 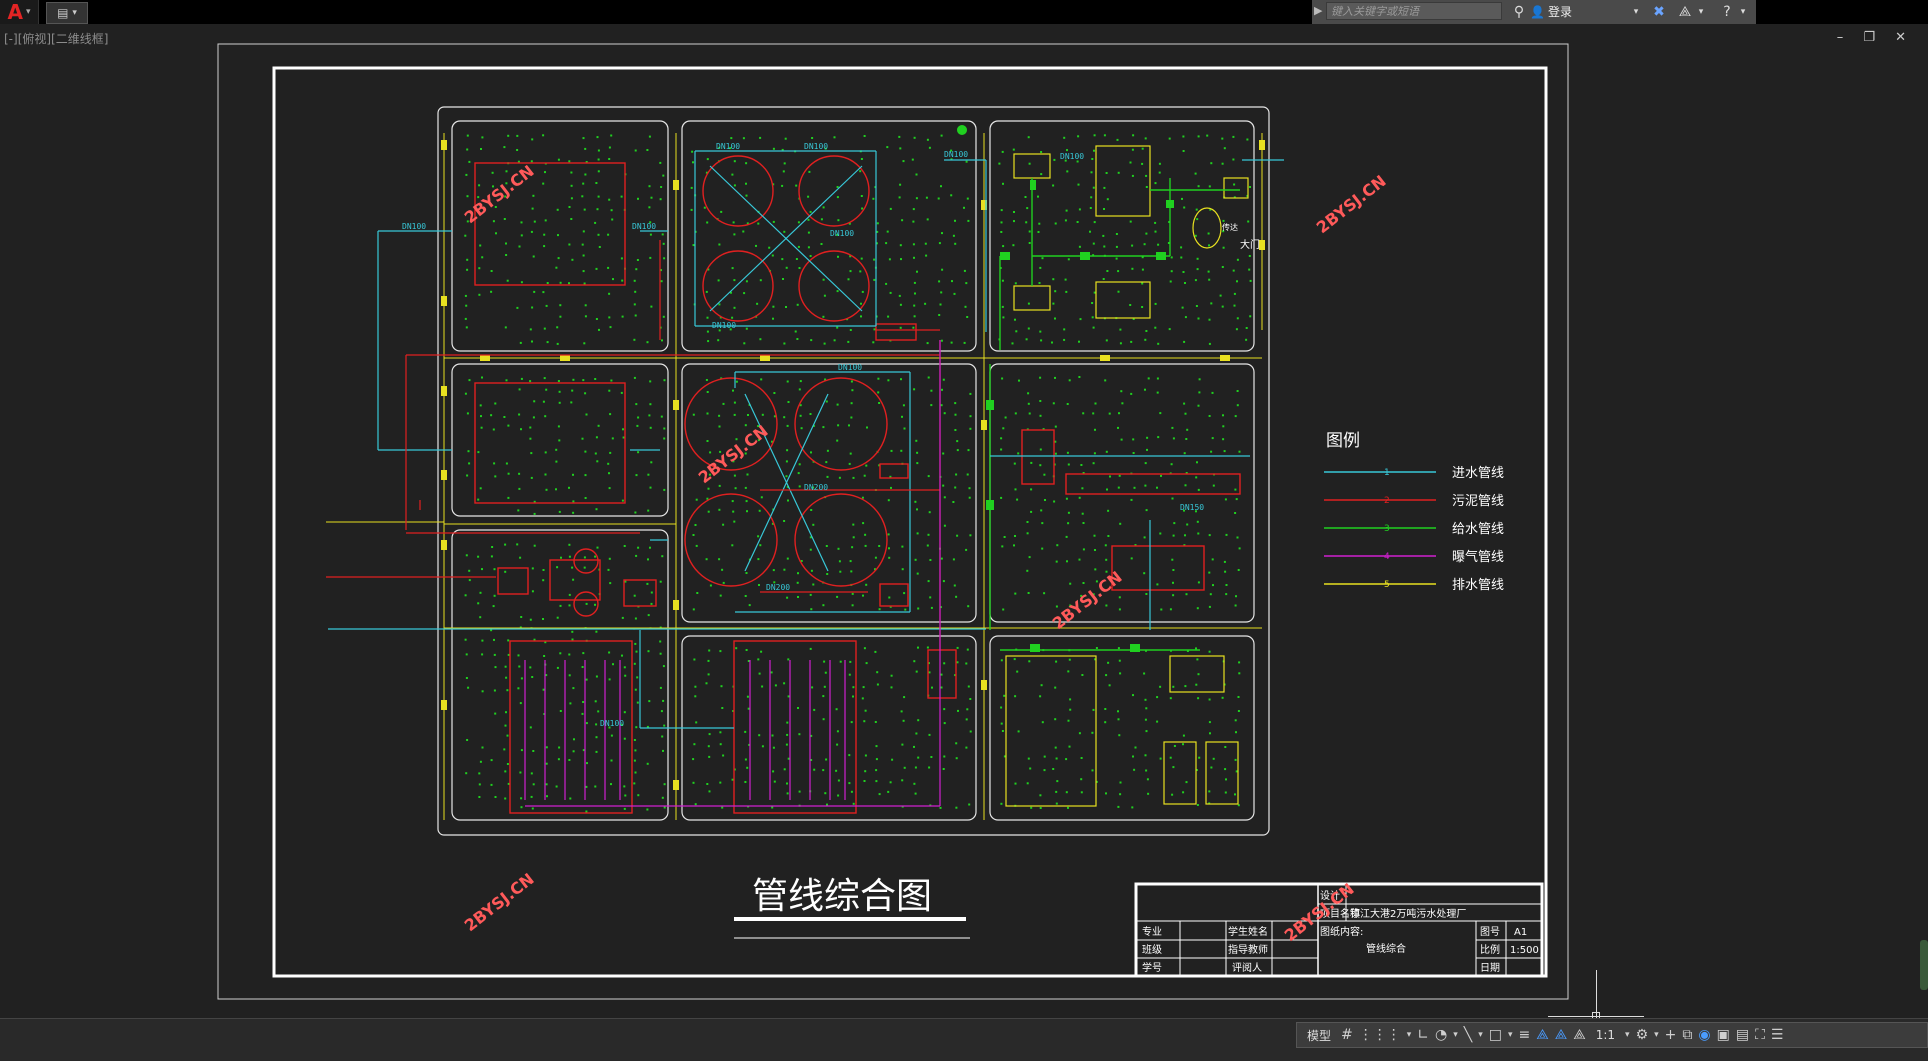 What do you see at coordinates (1642, 1035) in the screenshot?
I see `gear-icon: ⚙` at bounding box center [1642, 1035].